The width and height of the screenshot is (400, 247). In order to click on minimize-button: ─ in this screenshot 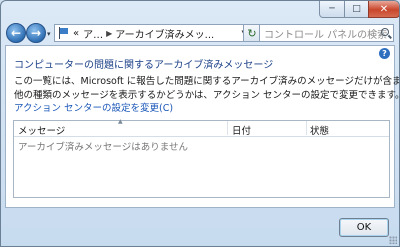, I will do `click(332, 9)`.